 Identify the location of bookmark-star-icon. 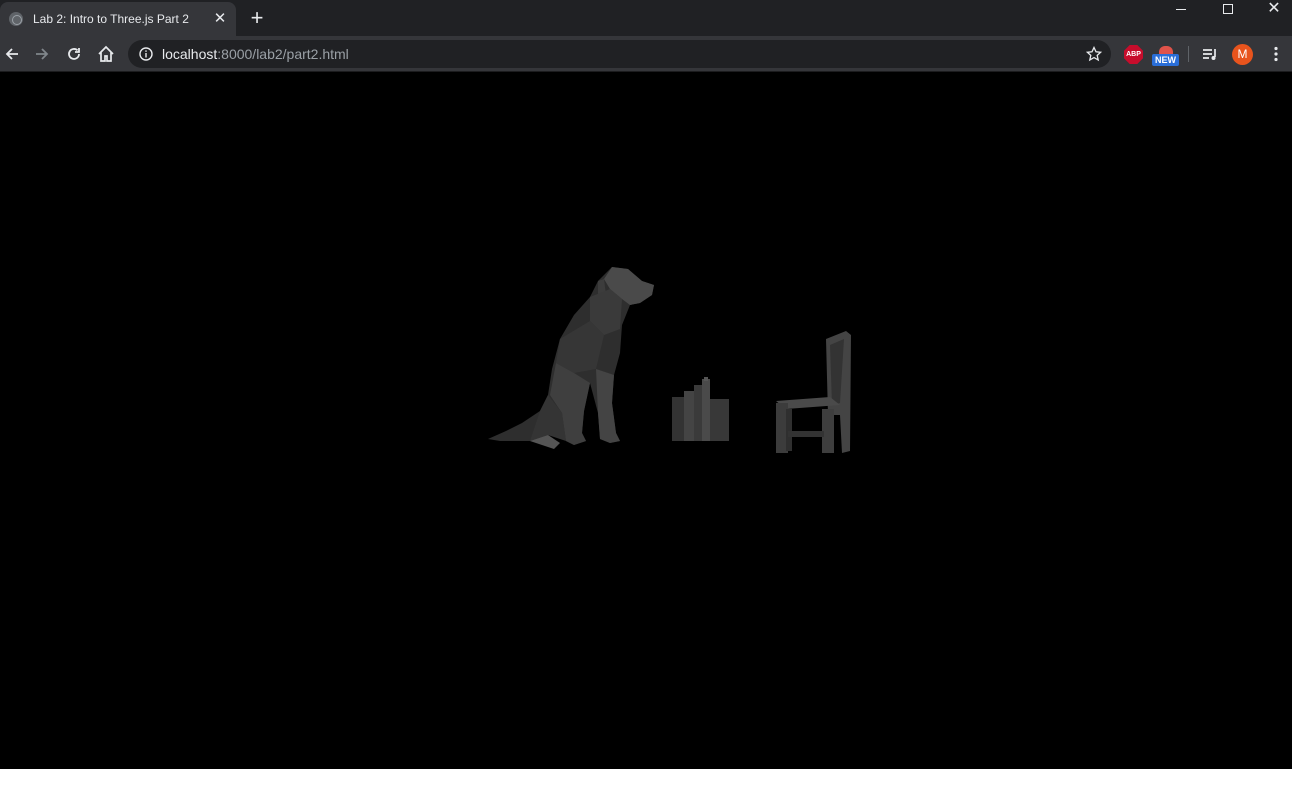
(1094, 54).